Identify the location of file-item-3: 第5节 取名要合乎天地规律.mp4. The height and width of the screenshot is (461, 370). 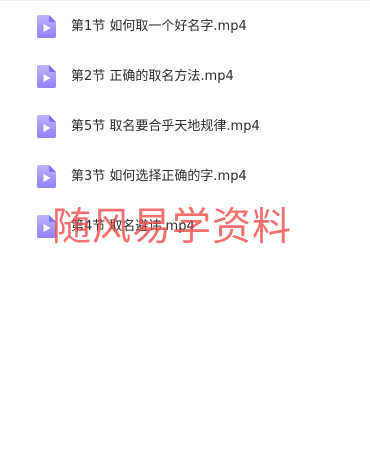
(185, 129).